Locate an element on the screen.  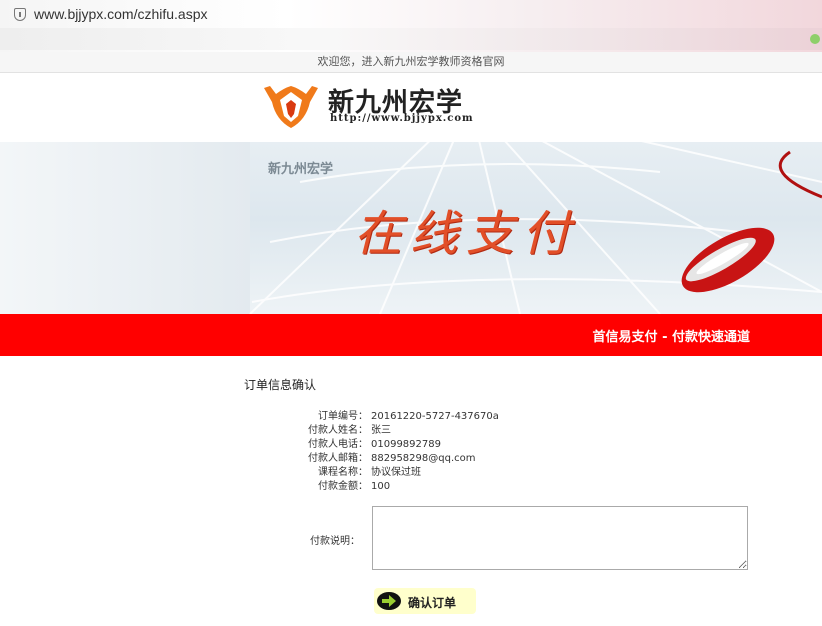
url-text: www.bjjypx.com/czhifu.aspx is located at coordinates (121, 14).